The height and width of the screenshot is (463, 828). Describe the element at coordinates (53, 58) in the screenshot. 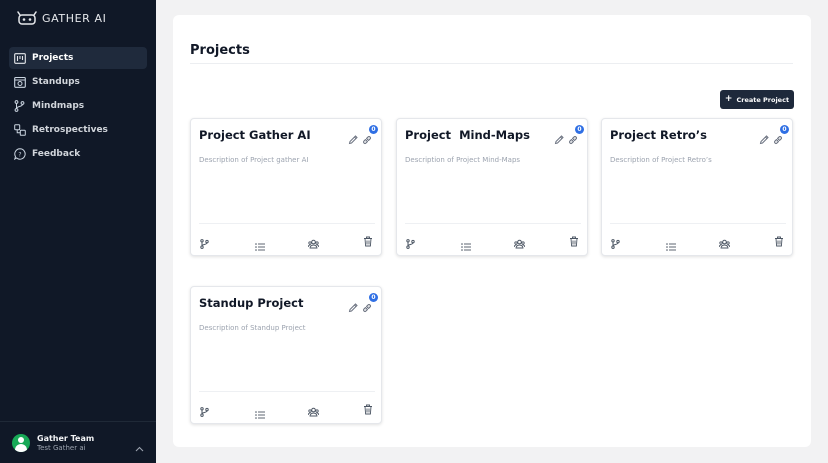

I see `sidebar-item-label: Projects` at that location.